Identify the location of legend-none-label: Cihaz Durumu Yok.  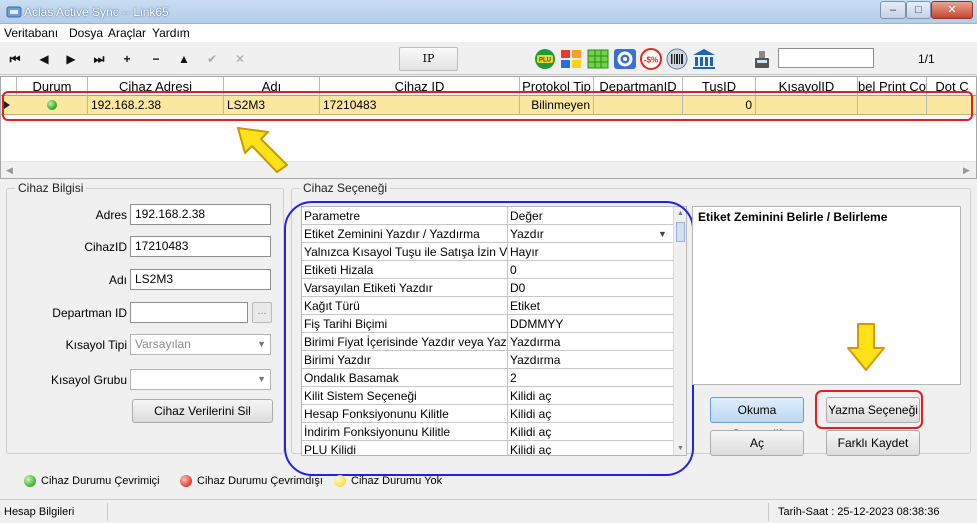
(397, 481).